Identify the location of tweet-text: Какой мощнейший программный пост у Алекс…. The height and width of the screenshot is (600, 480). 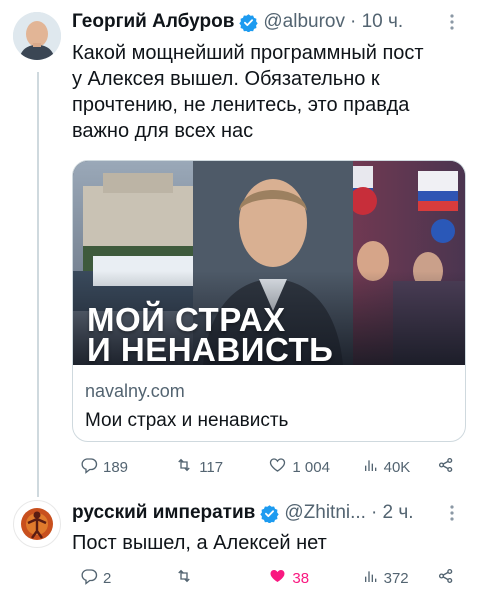
(272, 92).